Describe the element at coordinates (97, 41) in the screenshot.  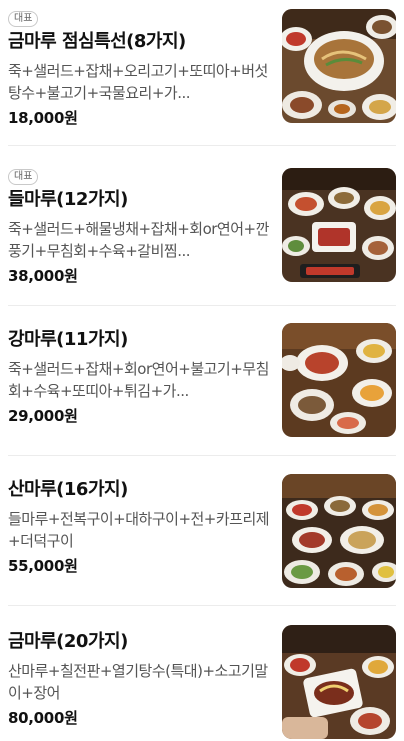
I see `menu-item-name: 금마루 점심특선(8가지)` at that location.